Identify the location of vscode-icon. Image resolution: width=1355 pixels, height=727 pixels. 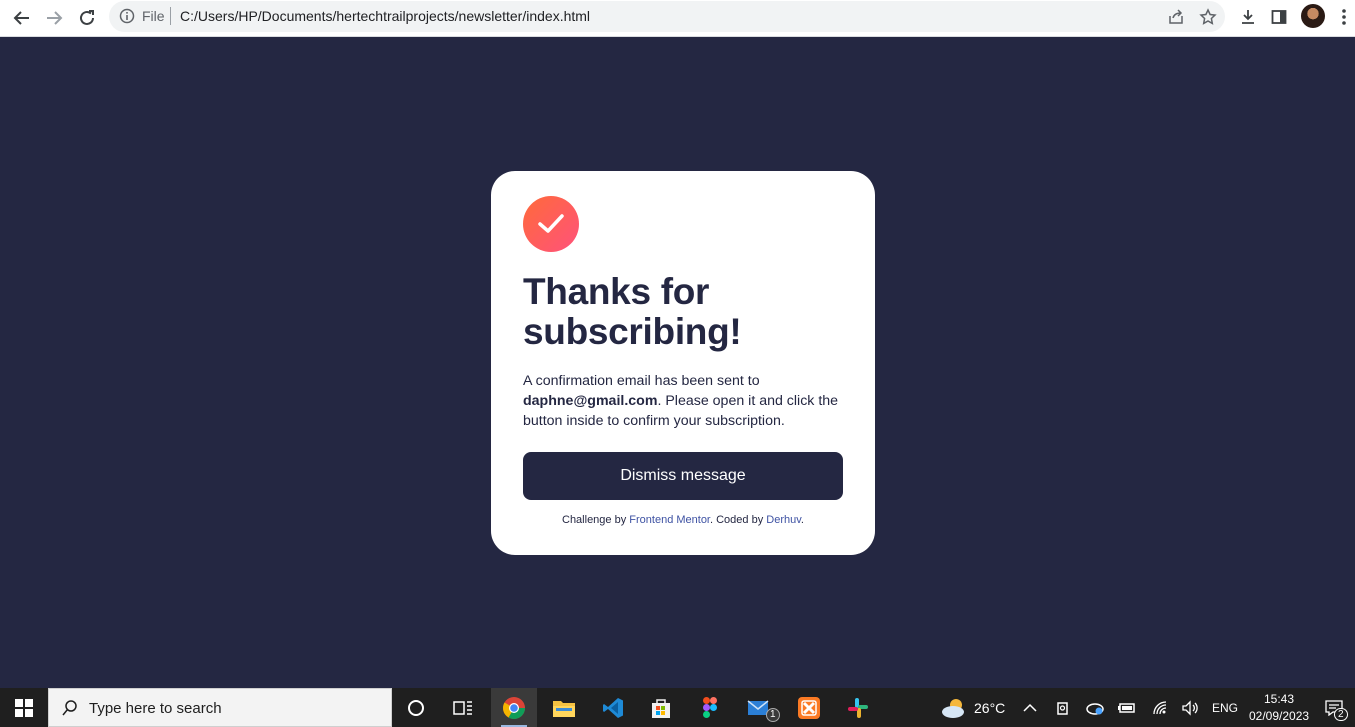
(613, 707).